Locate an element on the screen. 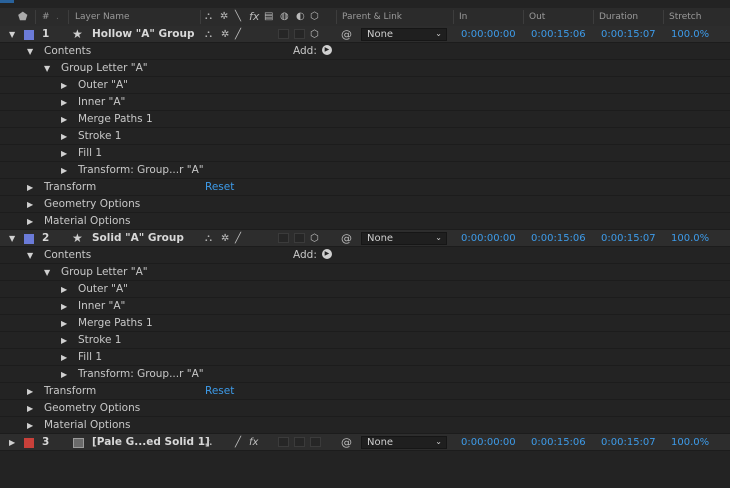 The image size is (730, 488). collapse-icon: ✲ is located at coordinates (224, 17).